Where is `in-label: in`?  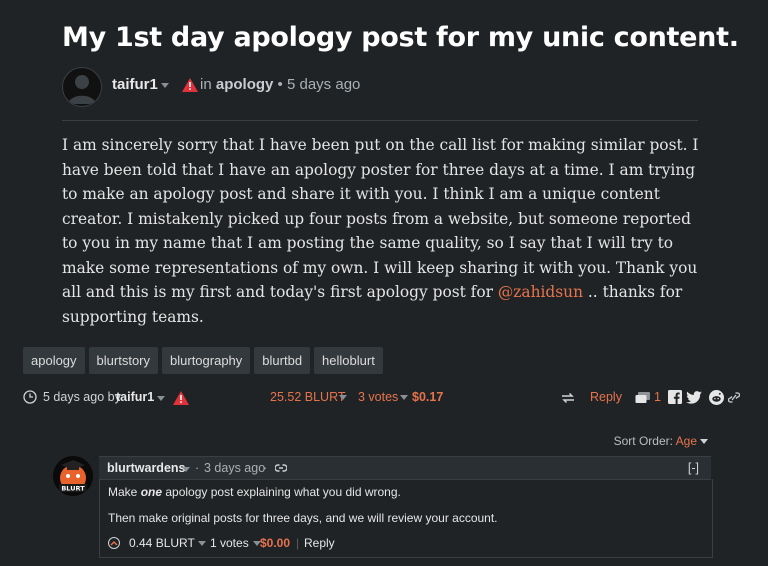 in-label: in is located at coordinates (206, 84).